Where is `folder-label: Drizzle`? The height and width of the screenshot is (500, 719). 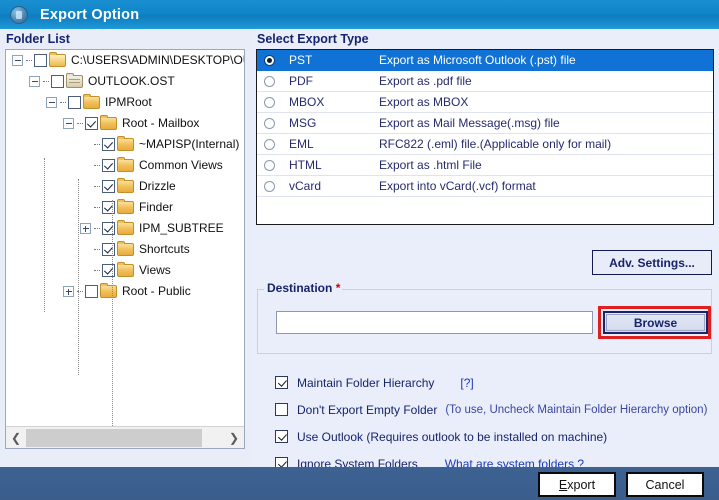 folder-label: Drizzle is located at coordinates (157, 186).